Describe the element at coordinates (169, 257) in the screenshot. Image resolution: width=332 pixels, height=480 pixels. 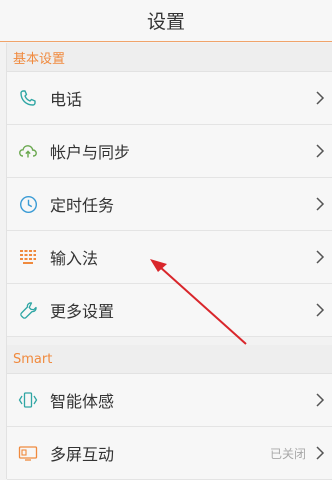
I see `settings-item-input-method: 输入法` at that location.